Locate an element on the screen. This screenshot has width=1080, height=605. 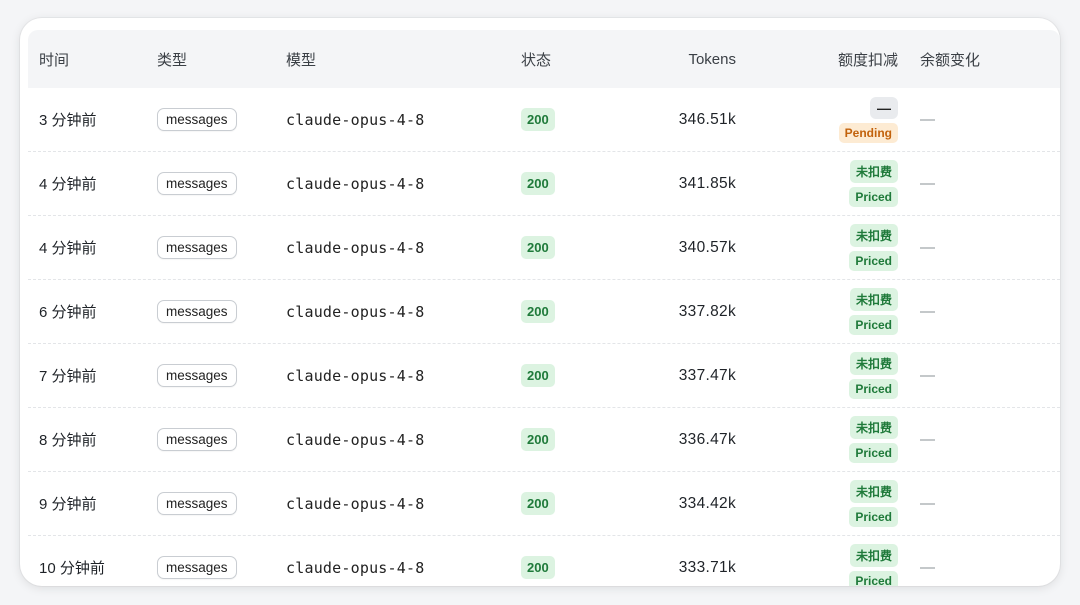
header-type: 类型 is located at coordinates (172, 60).